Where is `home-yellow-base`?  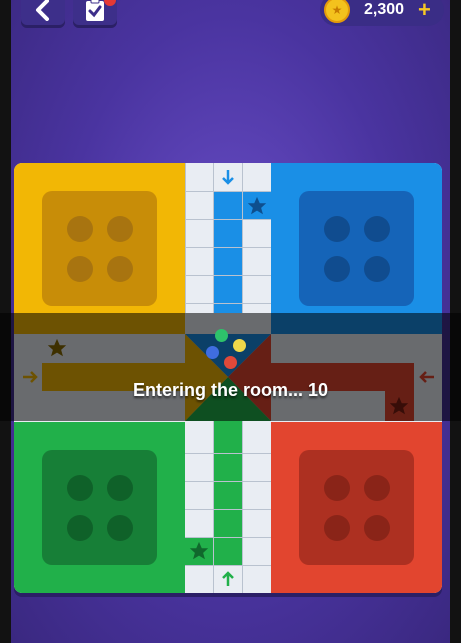
home-yellow-base is located at coordinates (99, 248).